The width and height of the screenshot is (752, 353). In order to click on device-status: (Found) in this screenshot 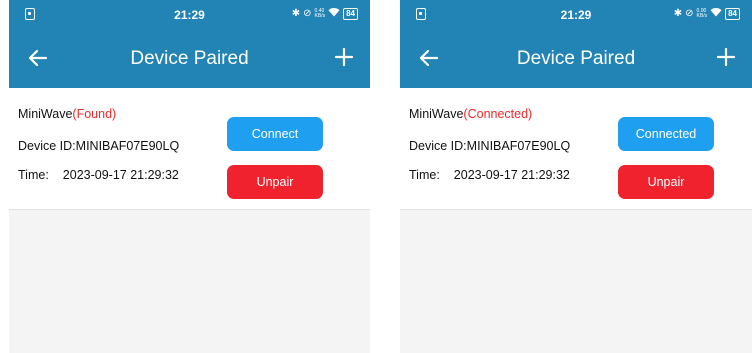, I will do `click(94, 114)`.